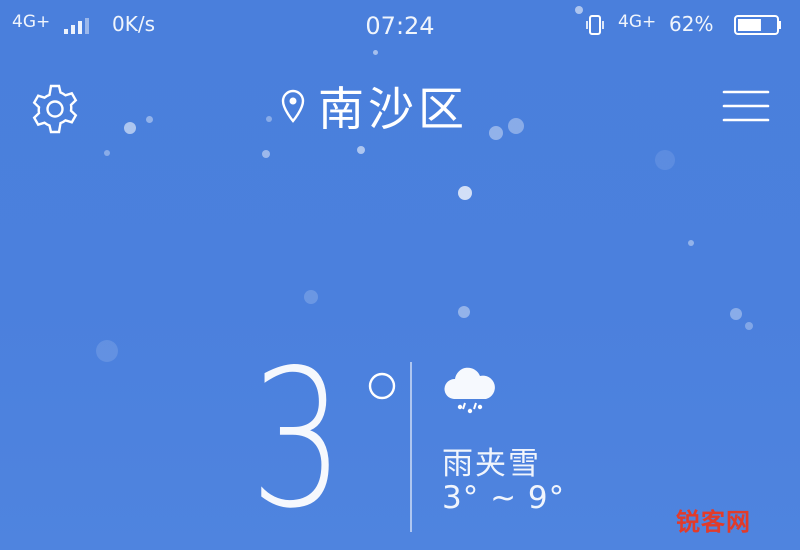  Describe the element at coordinates (713, 522) in the screenshot. I see `watermark-text: 锐客网` at that location.